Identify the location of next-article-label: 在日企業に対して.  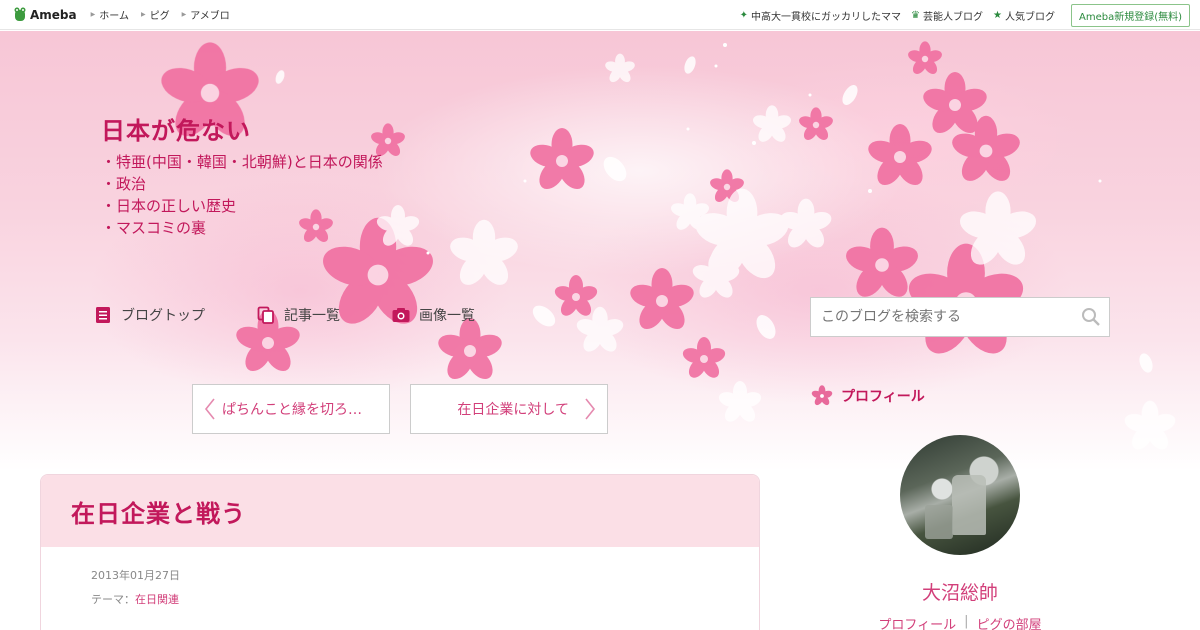
(513, 410).